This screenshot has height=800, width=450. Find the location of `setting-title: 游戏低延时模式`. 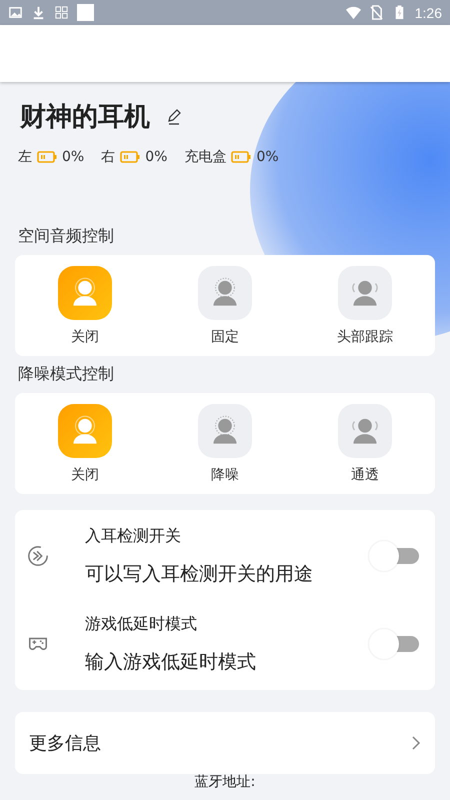

setting-title: 游戏低延时模式 is located at coordinates (141, 624).